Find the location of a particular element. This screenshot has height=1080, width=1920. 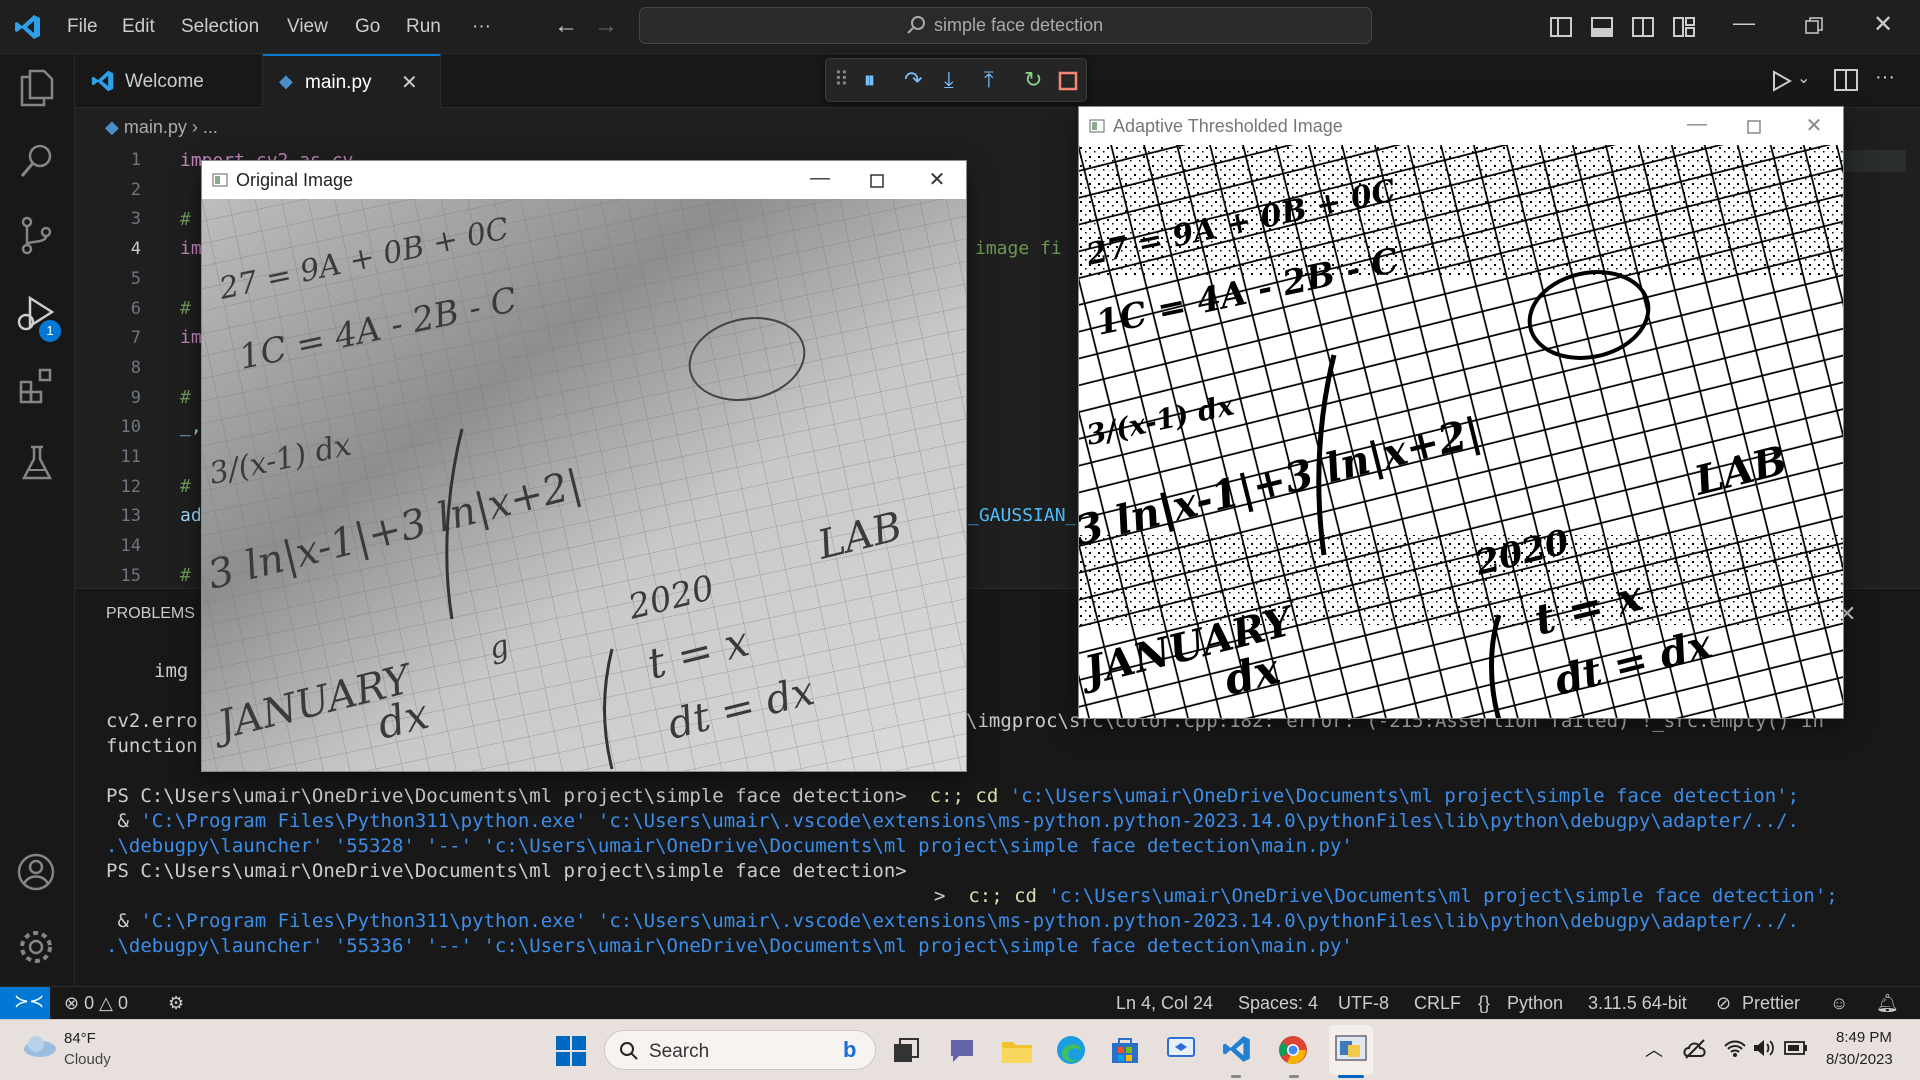

original-window-titlebar: Original Image — ✕ is located at coordinates (584, 180).